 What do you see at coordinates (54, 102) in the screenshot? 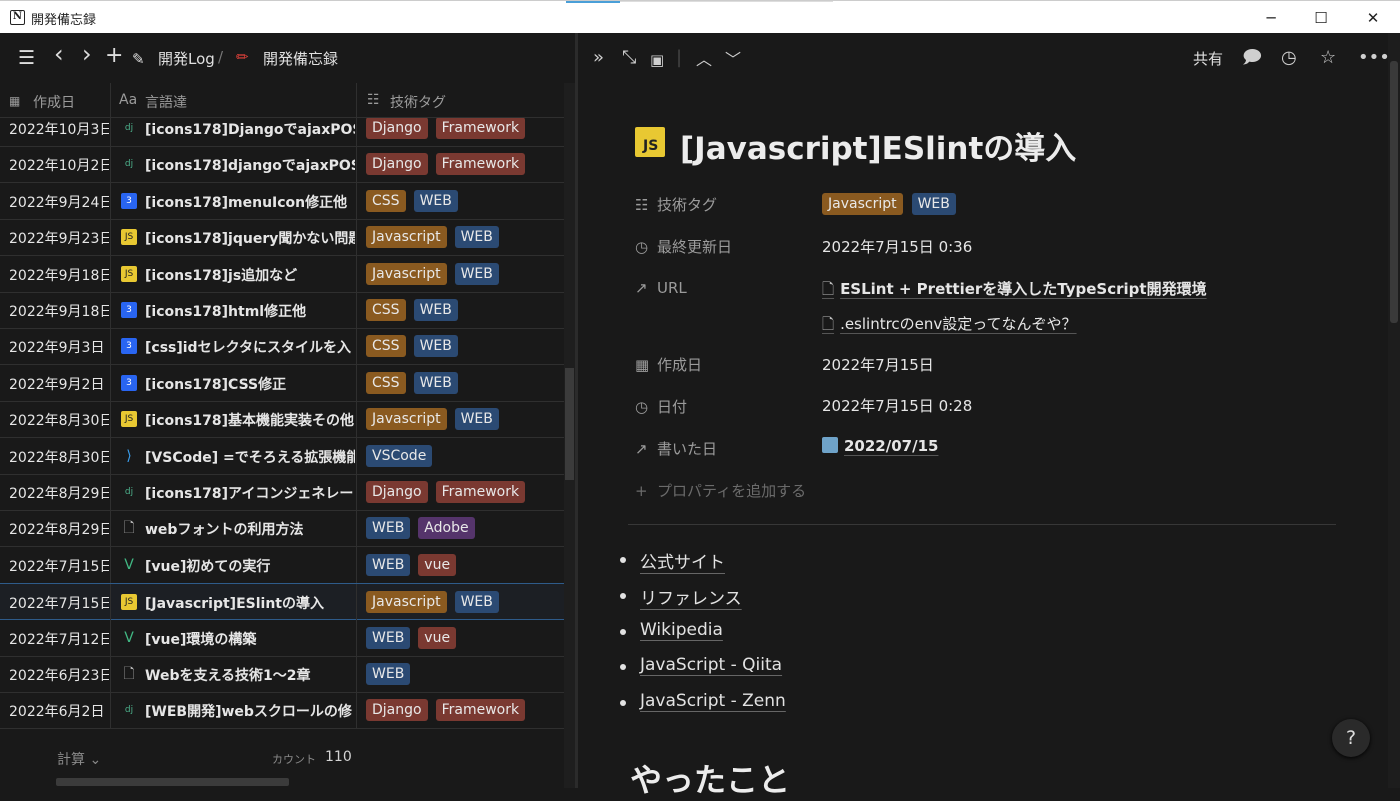
I see `column-header-date: 作成日` at bounding box center [54, 102].